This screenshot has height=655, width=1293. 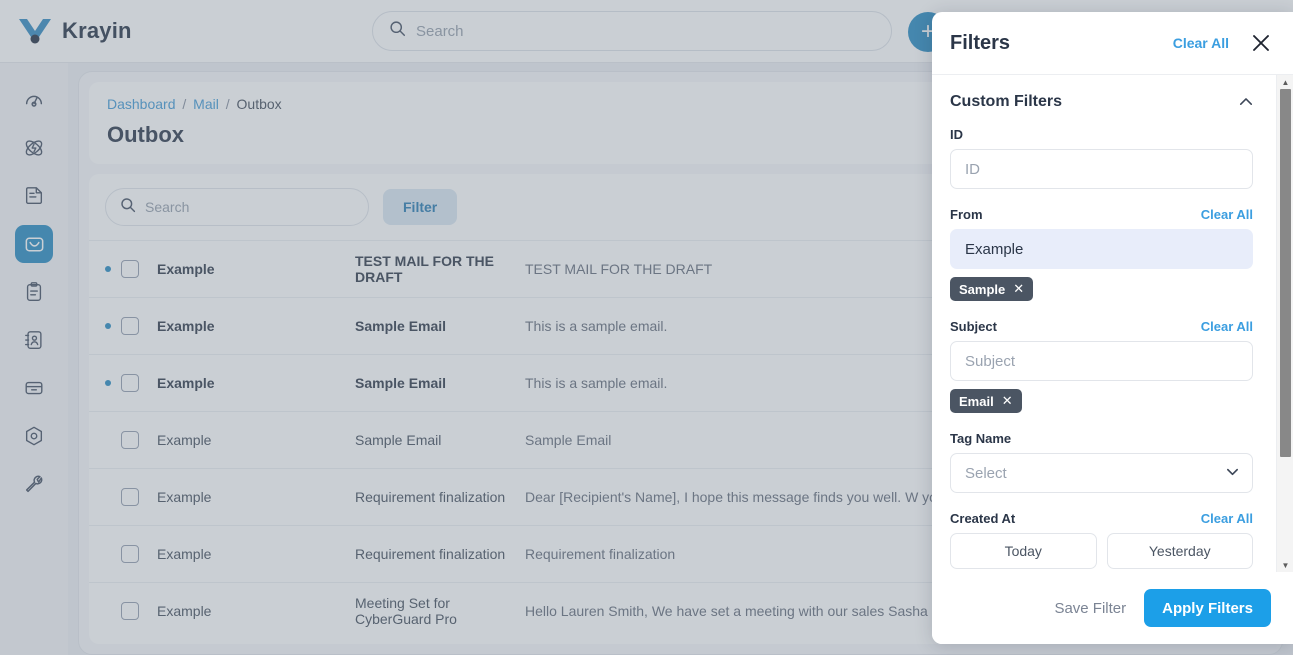 What do you see at coordinates (97, 30) in the screenshot?
I see `brand-name: Krayin` at bounding box center [97, 30].